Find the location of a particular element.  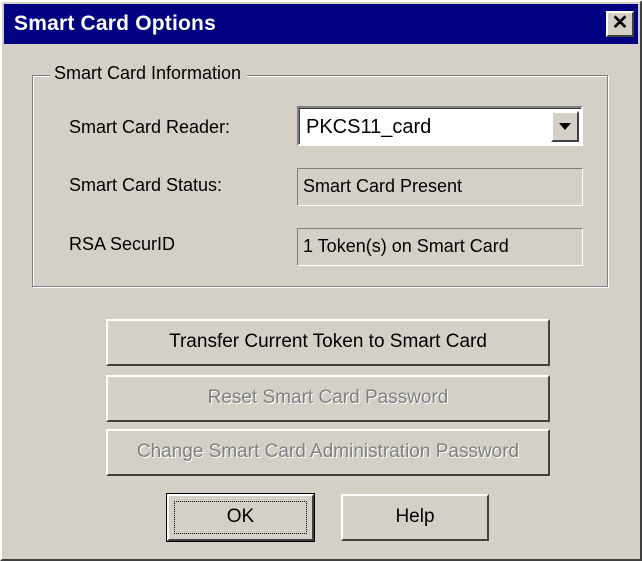

smart-card-reader-label: Smart Card Reader: is located at coordinates (150, 127).